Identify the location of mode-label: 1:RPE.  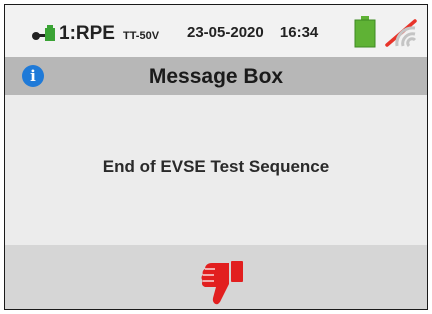
(87, 33).